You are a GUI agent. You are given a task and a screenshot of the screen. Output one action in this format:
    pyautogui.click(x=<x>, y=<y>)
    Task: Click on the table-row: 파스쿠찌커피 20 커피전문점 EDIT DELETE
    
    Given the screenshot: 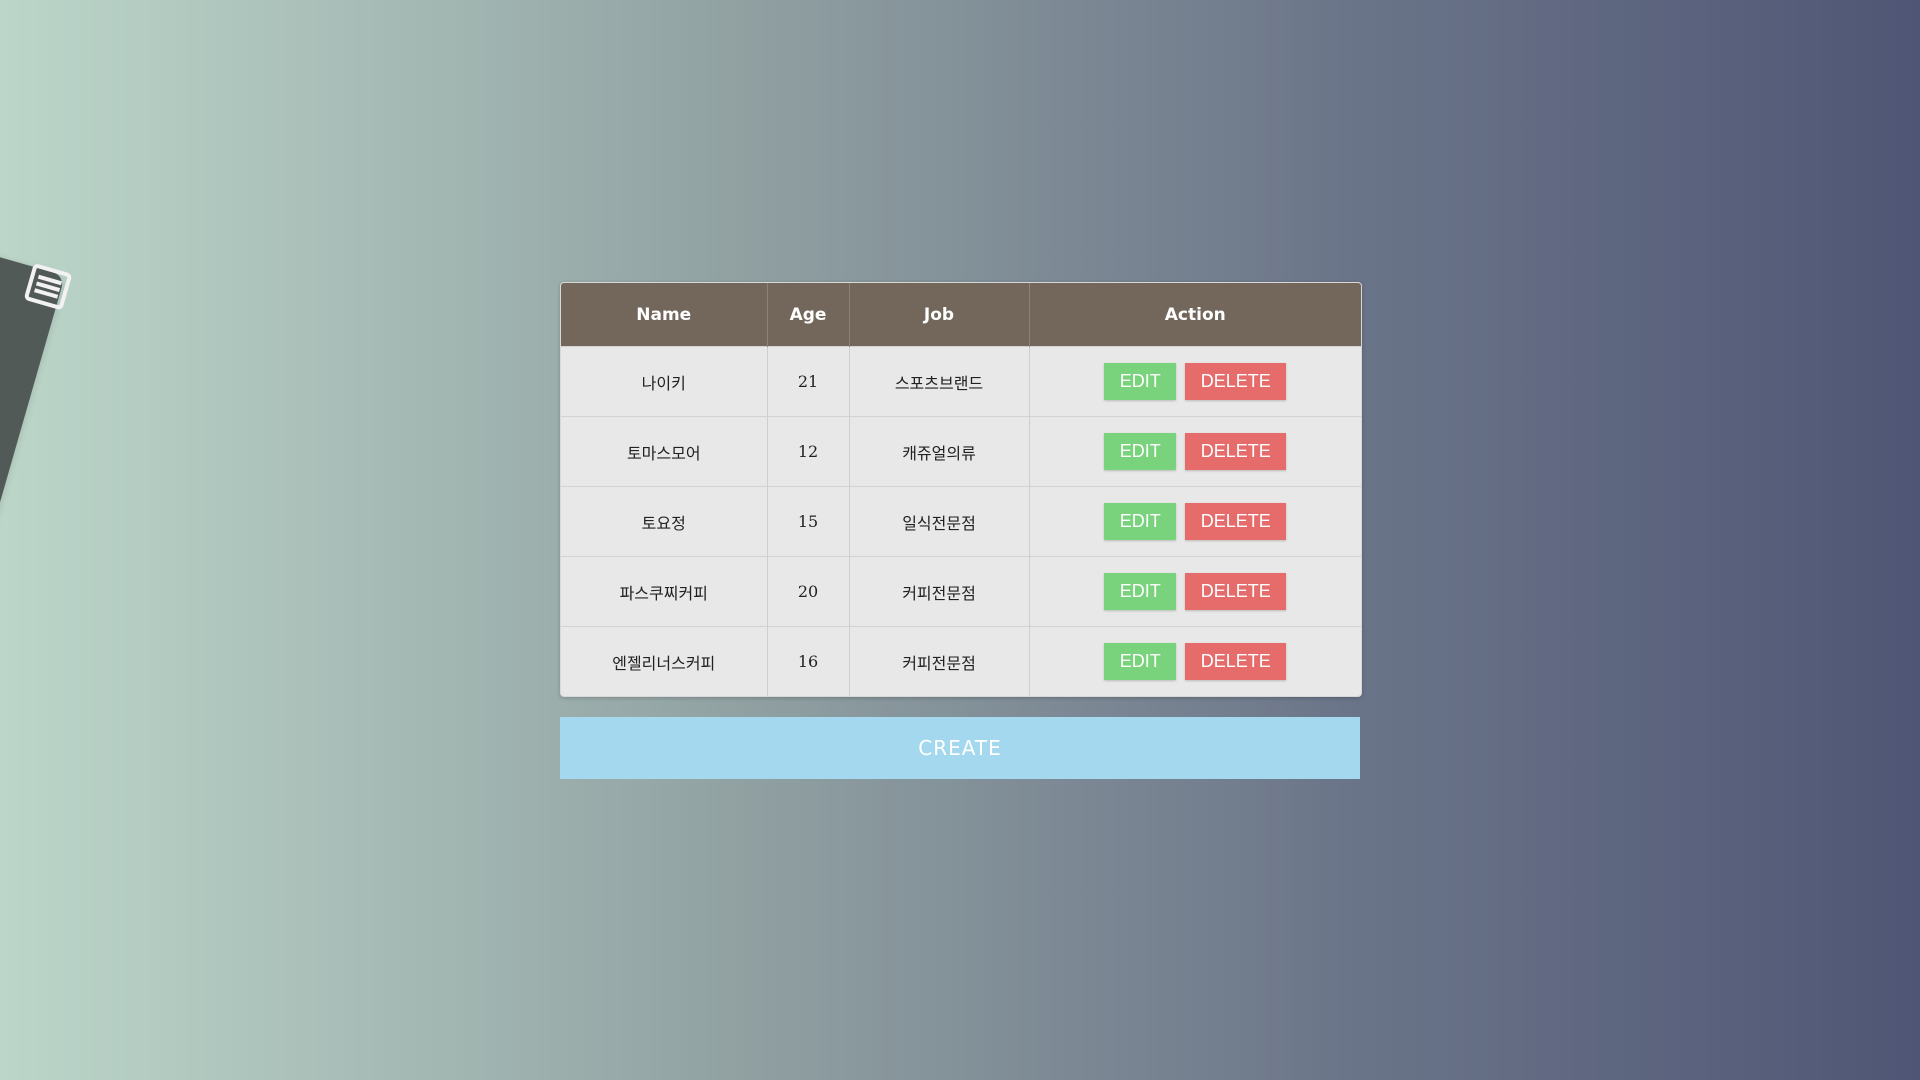 What is the action you would take?
    pyautogui.click(x=961, y=591)
    